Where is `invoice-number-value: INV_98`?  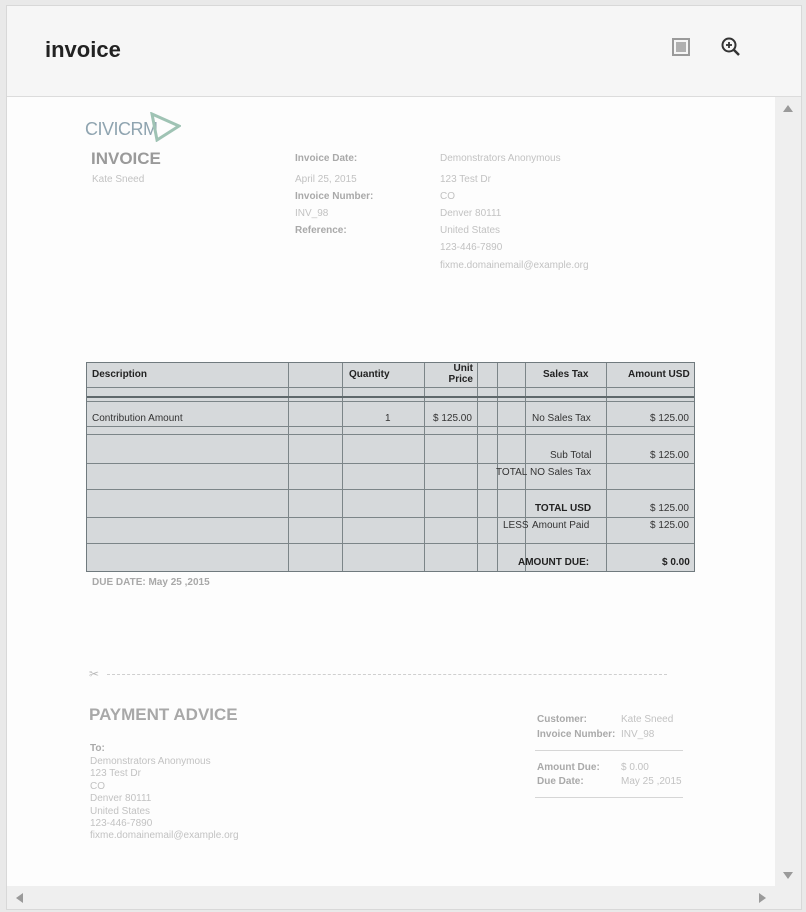 invoice-number-value: INV_98 is located at coordinates (312, 213).